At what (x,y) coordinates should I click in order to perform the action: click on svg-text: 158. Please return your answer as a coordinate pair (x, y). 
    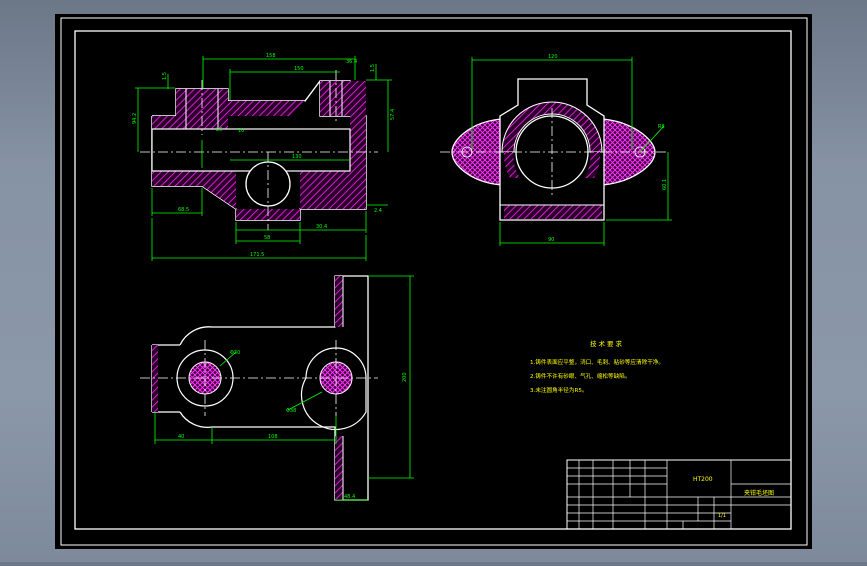
    Looking at the image, I should click on (271, 56).